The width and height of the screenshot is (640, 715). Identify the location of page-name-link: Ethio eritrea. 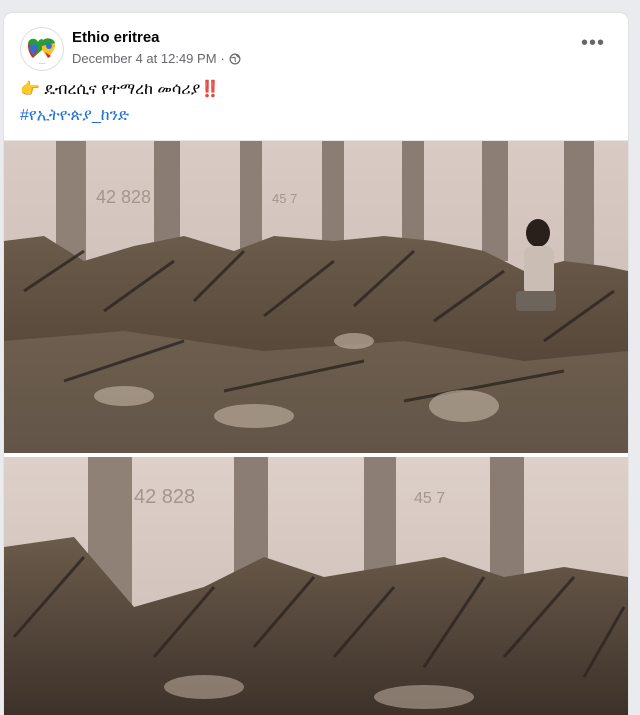
(116, 37).